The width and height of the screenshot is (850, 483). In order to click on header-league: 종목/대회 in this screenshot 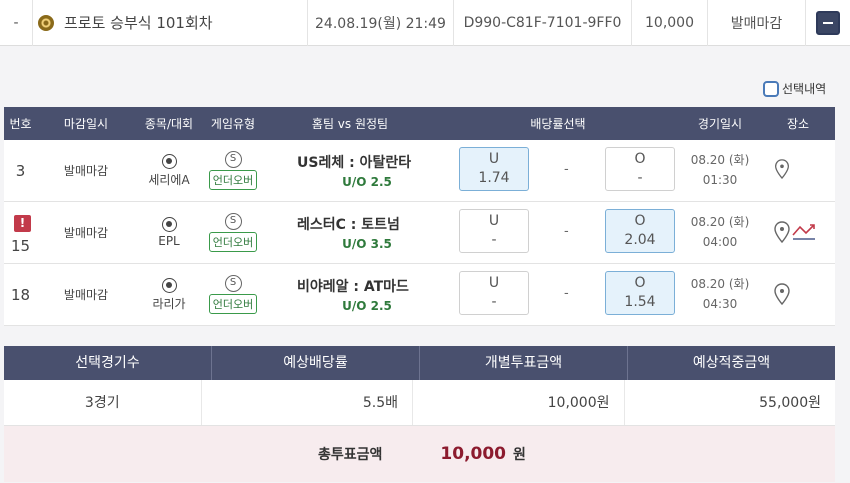, I will do `click(169, 124)`.